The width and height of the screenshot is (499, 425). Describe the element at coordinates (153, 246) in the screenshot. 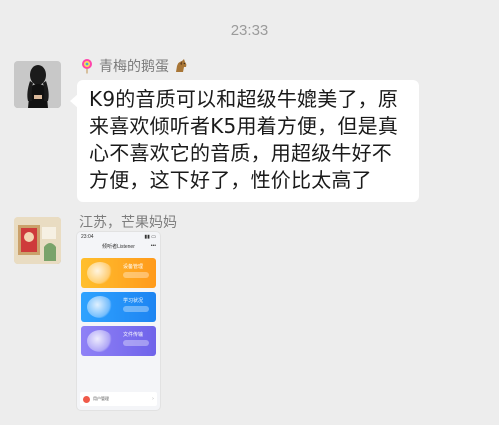

I see `more-icon: •••` at that location.